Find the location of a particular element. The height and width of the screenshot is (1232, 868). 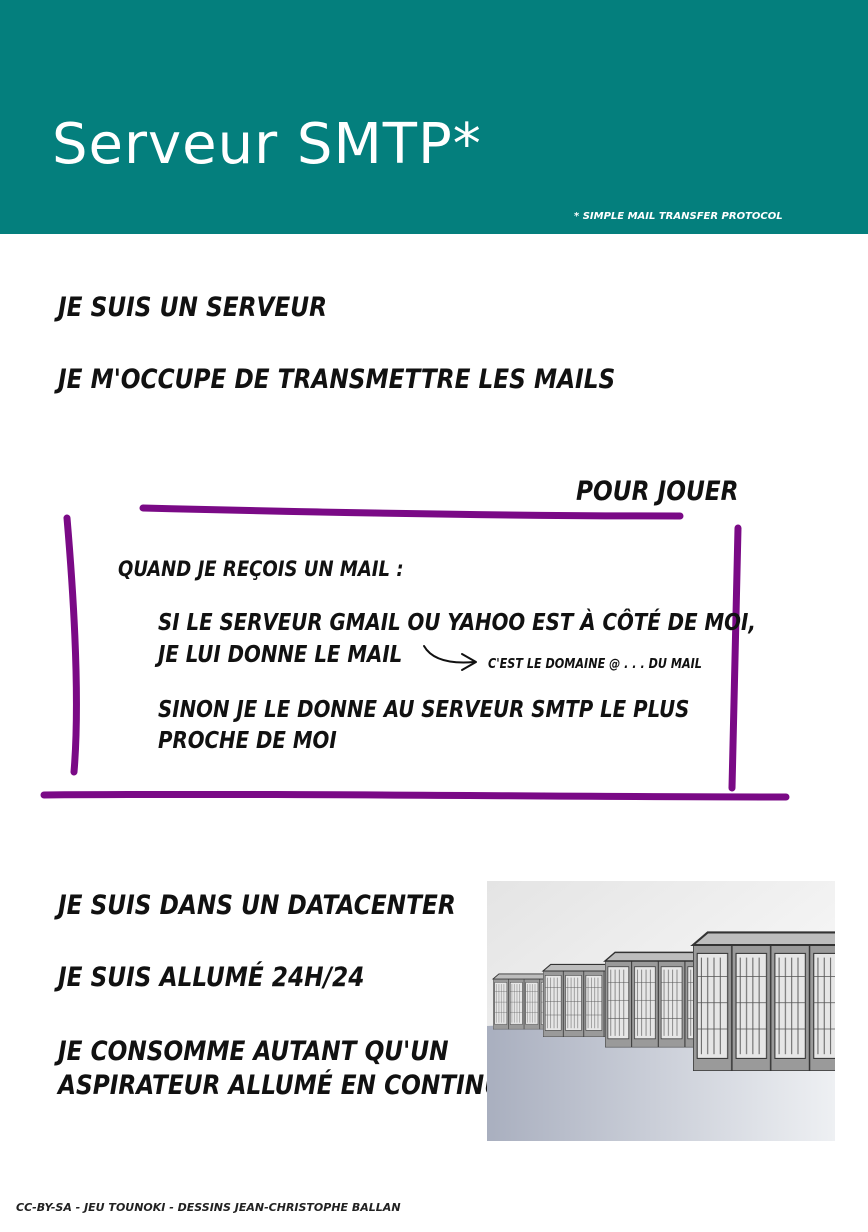

domain-annotation: C'EST LE DOMAINE @ . . . DU MAIL is located at coordinates (595, 664).